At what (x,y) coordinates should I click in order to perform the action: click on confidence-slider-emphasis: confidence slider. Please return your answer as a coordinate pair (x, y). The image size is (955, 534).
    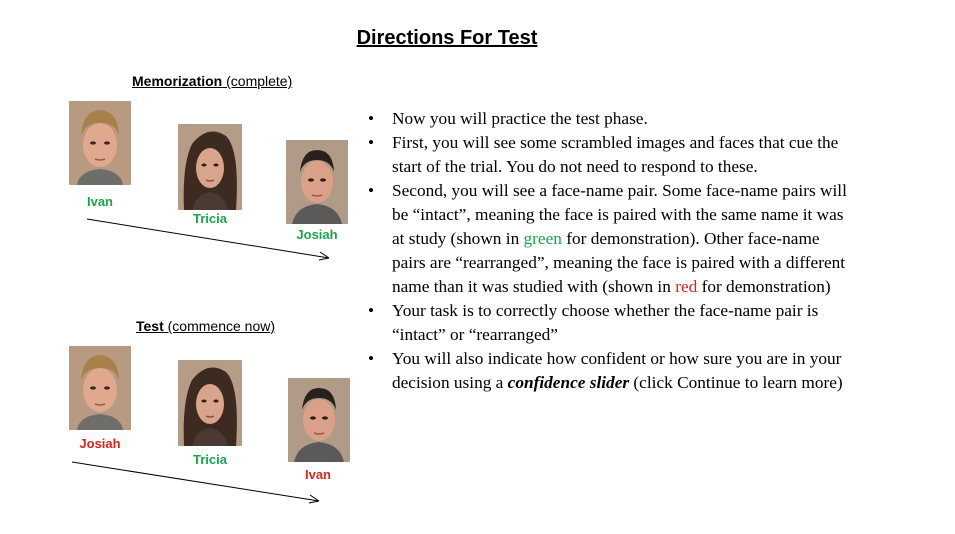
    Looking at the image, I should click on (568, 382).